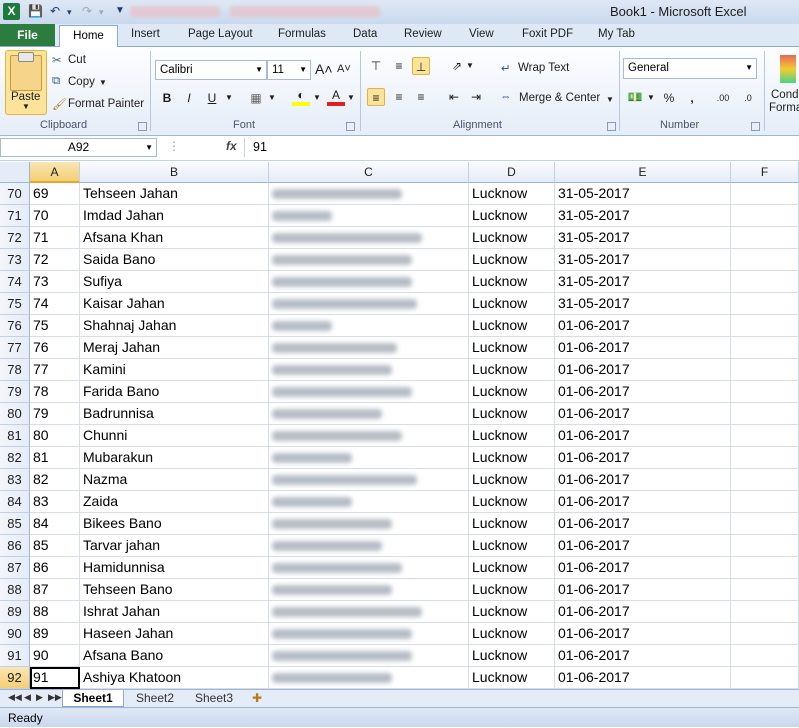 This screenshot has height=728, width=799. What do you see at coordinates (174, 370) in the screenshot?
I see `cell-b: Kamini` at bounding box center [174, 370].